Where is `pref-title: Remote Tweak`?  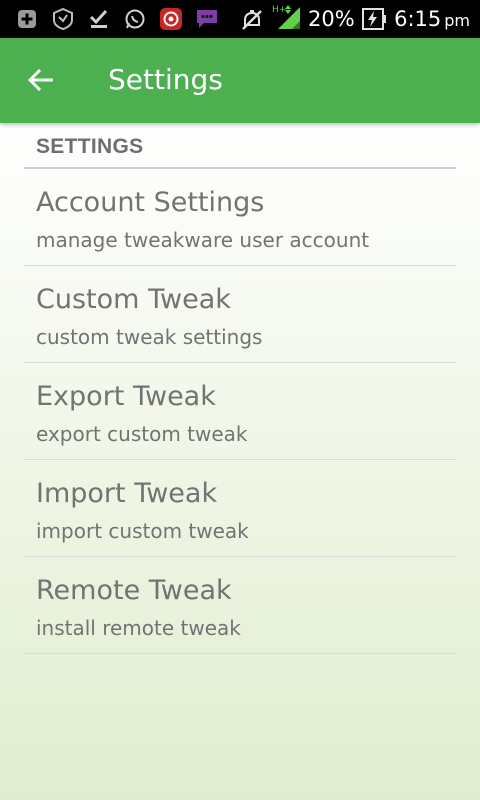
pref-title: Remote Tweak is located at coordinates (134, 590).